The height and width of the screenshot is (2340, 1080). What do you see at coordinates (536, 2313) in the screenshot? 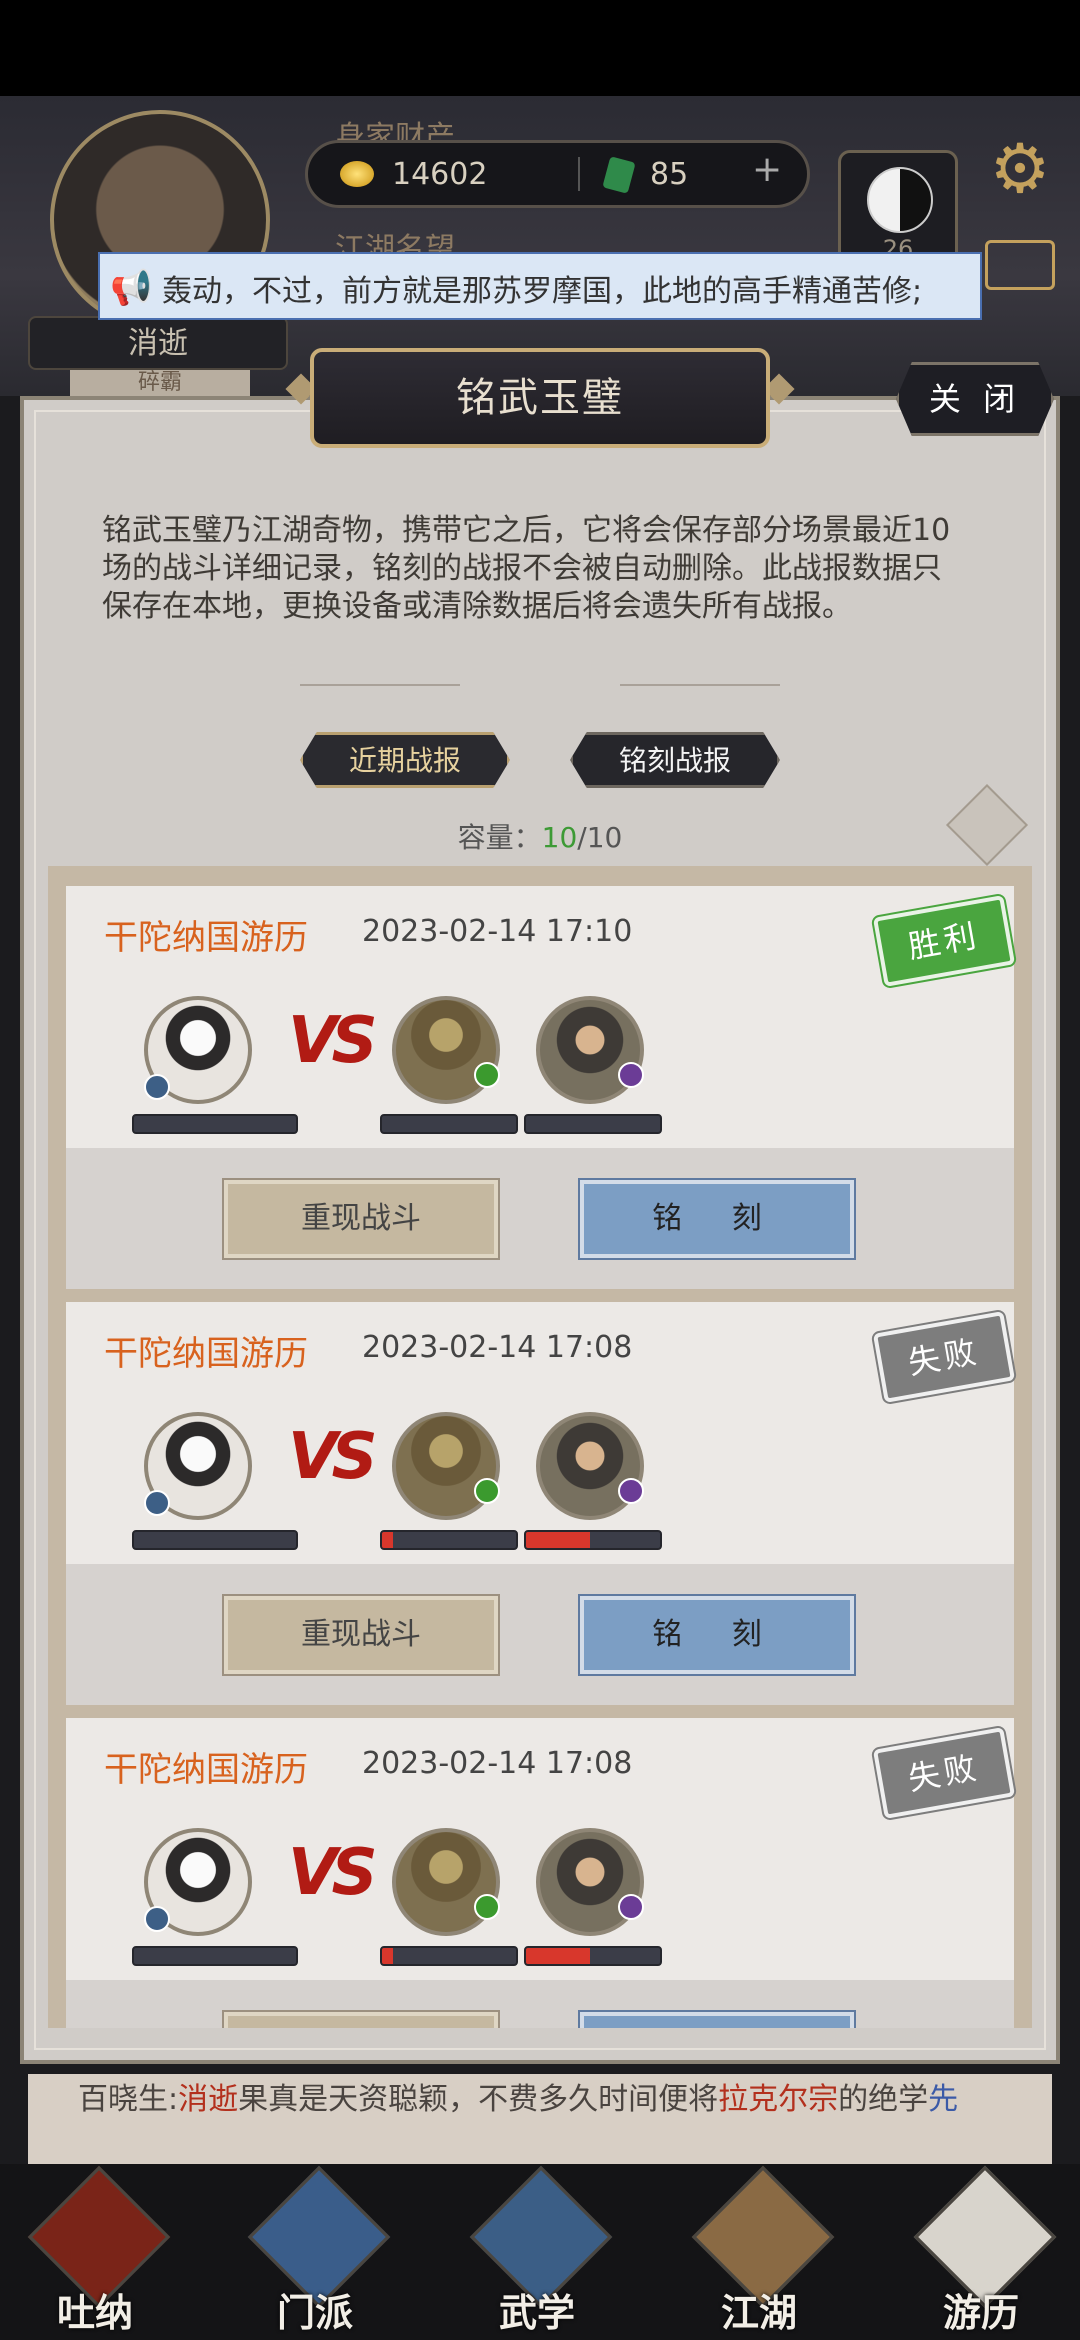
I see `nav-label: 武学` at bounding box center [536, 2313].